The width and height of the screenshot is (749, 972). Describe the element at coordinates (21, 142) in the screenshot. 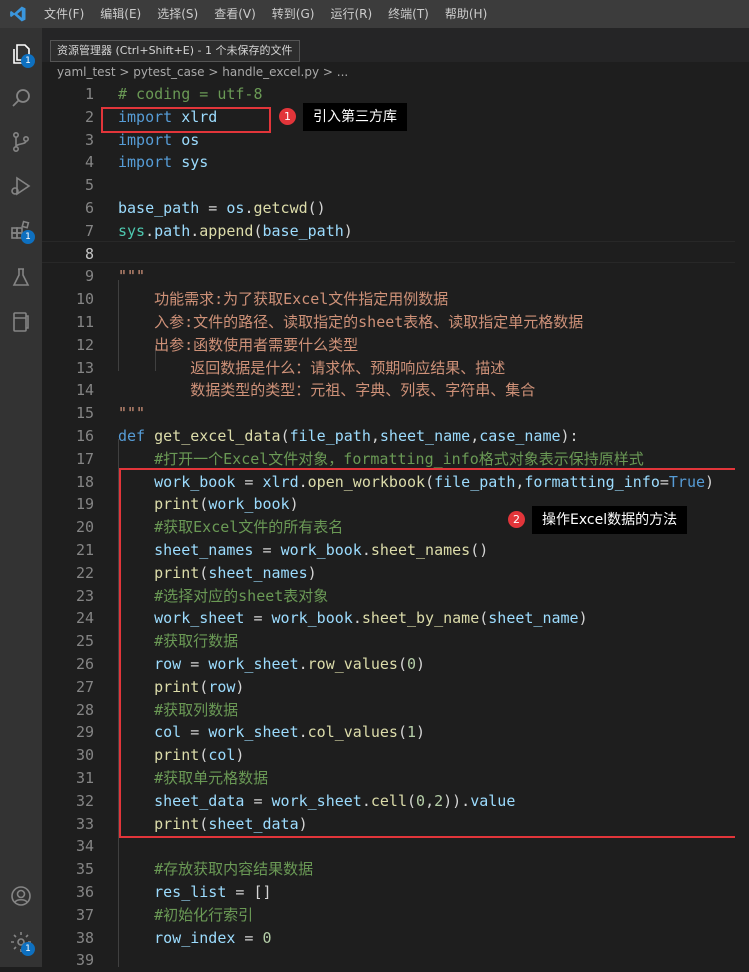

I see `source-control-icon` at that location.